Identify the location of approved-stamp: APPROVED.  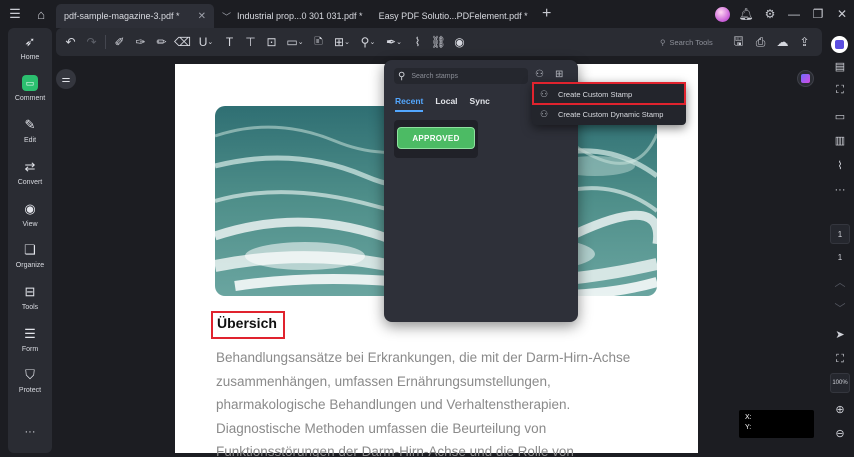
(436, 138).